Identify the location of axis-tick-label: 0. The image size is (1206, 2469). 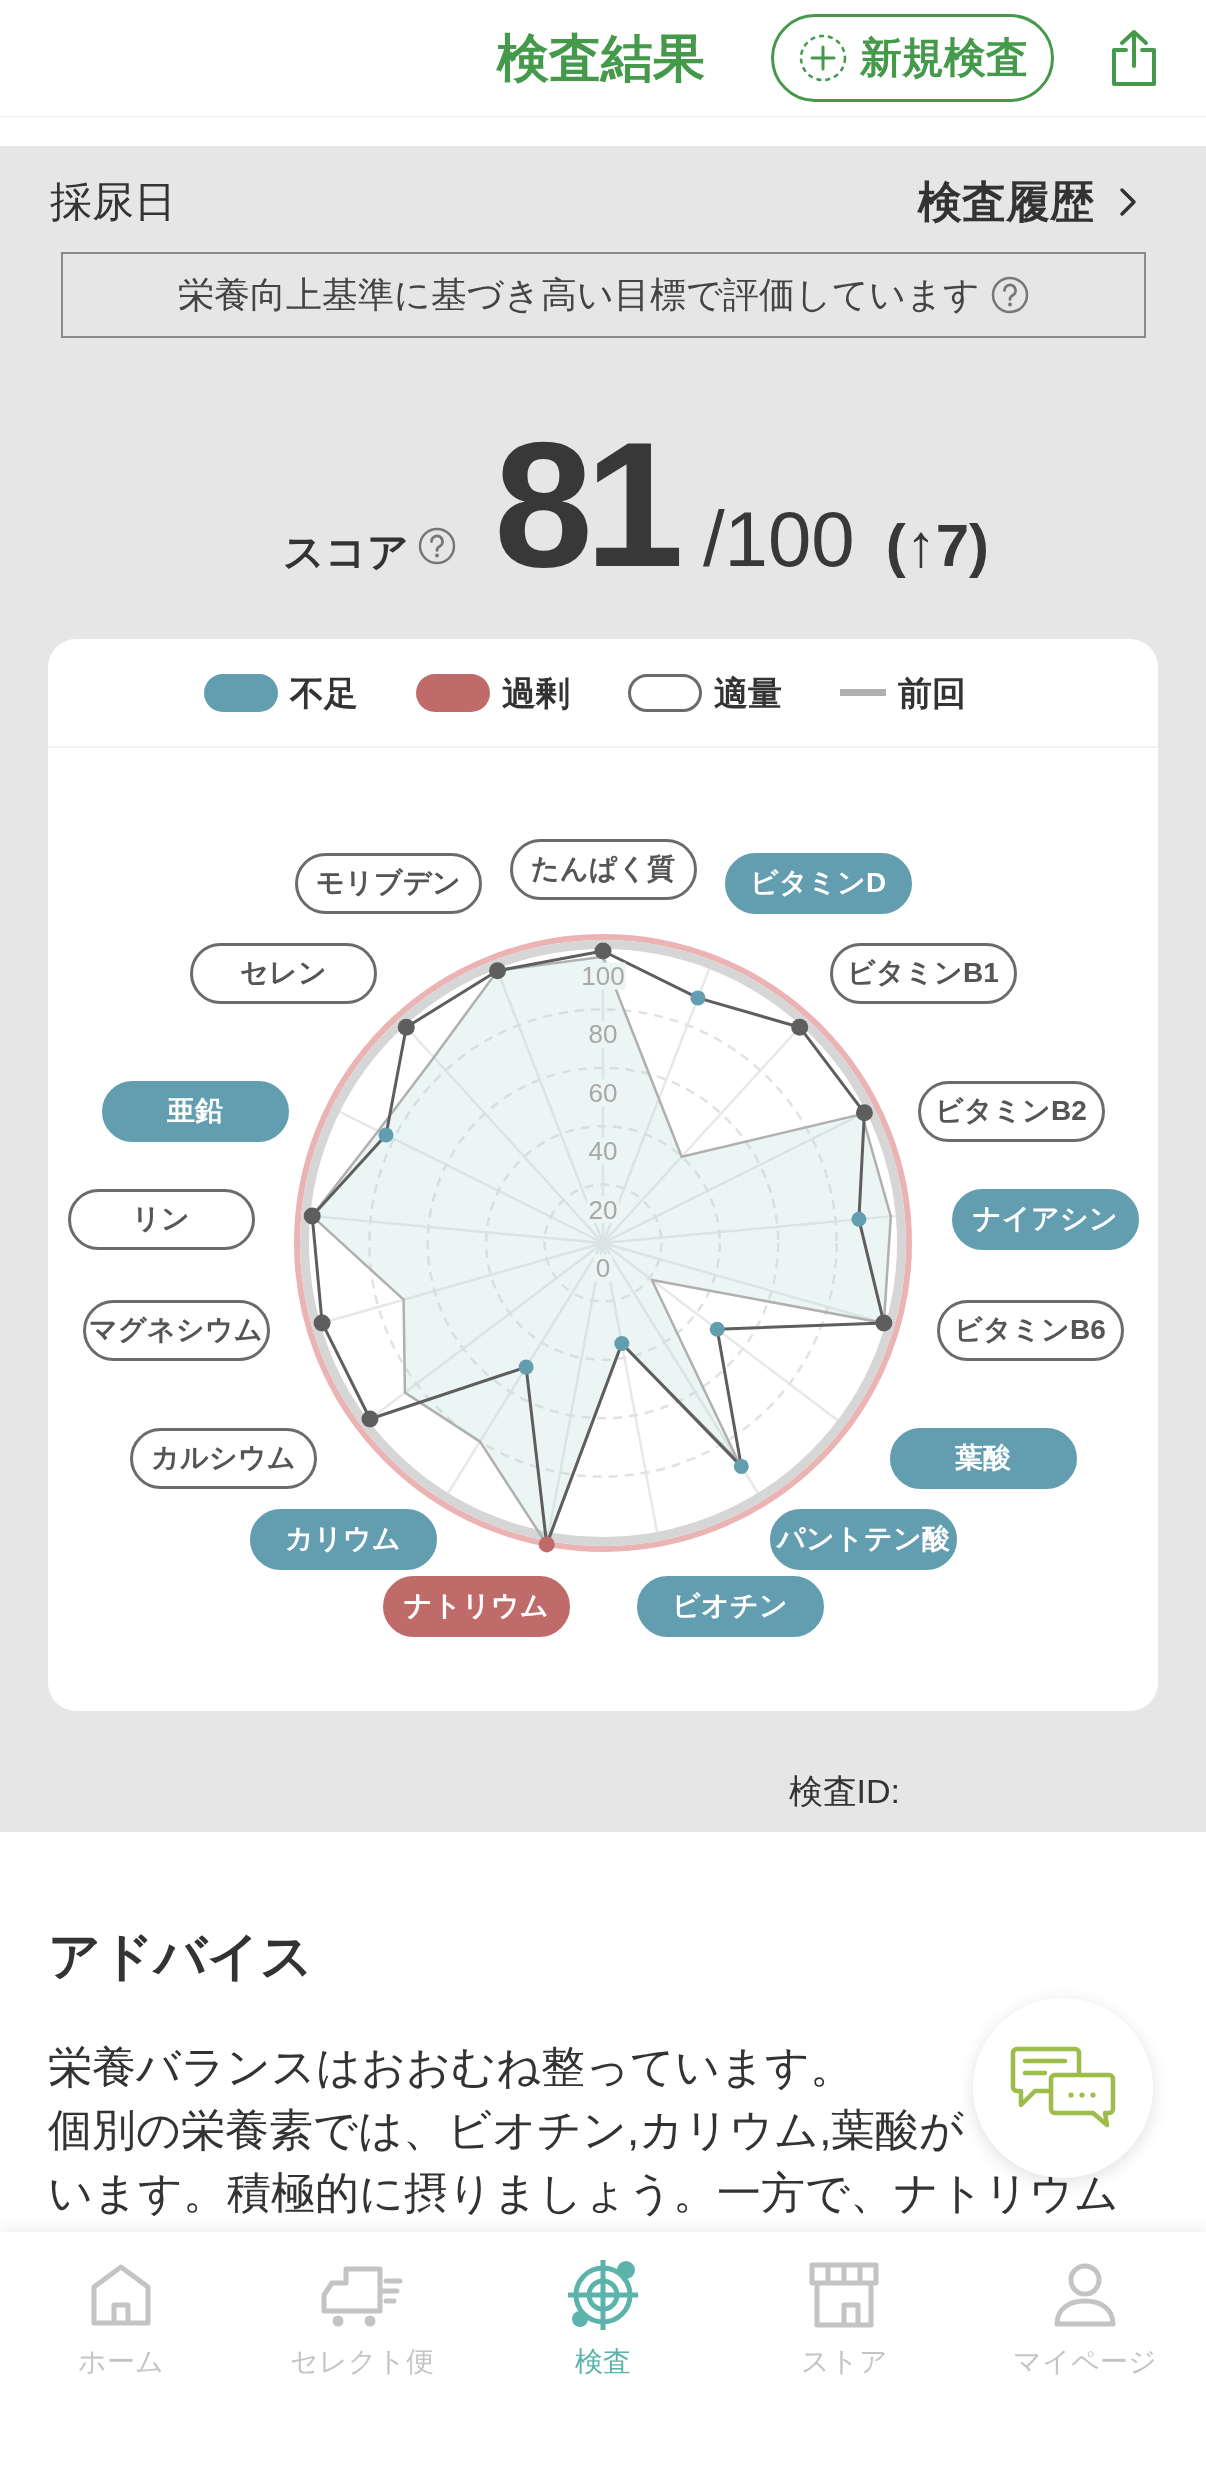
(603, 1268).